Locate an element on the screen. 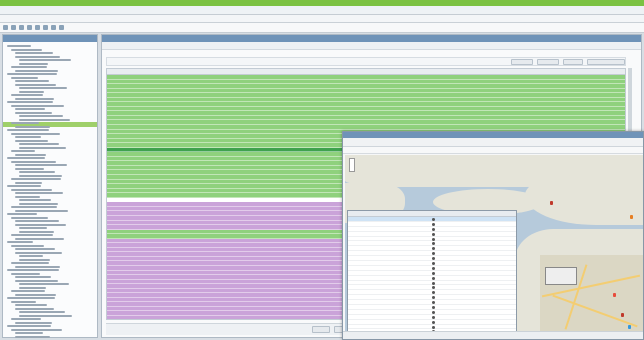 Image resolution: width=644 pixels, height=340 pixels. navigation-tree is located at coordinates (50, 190).